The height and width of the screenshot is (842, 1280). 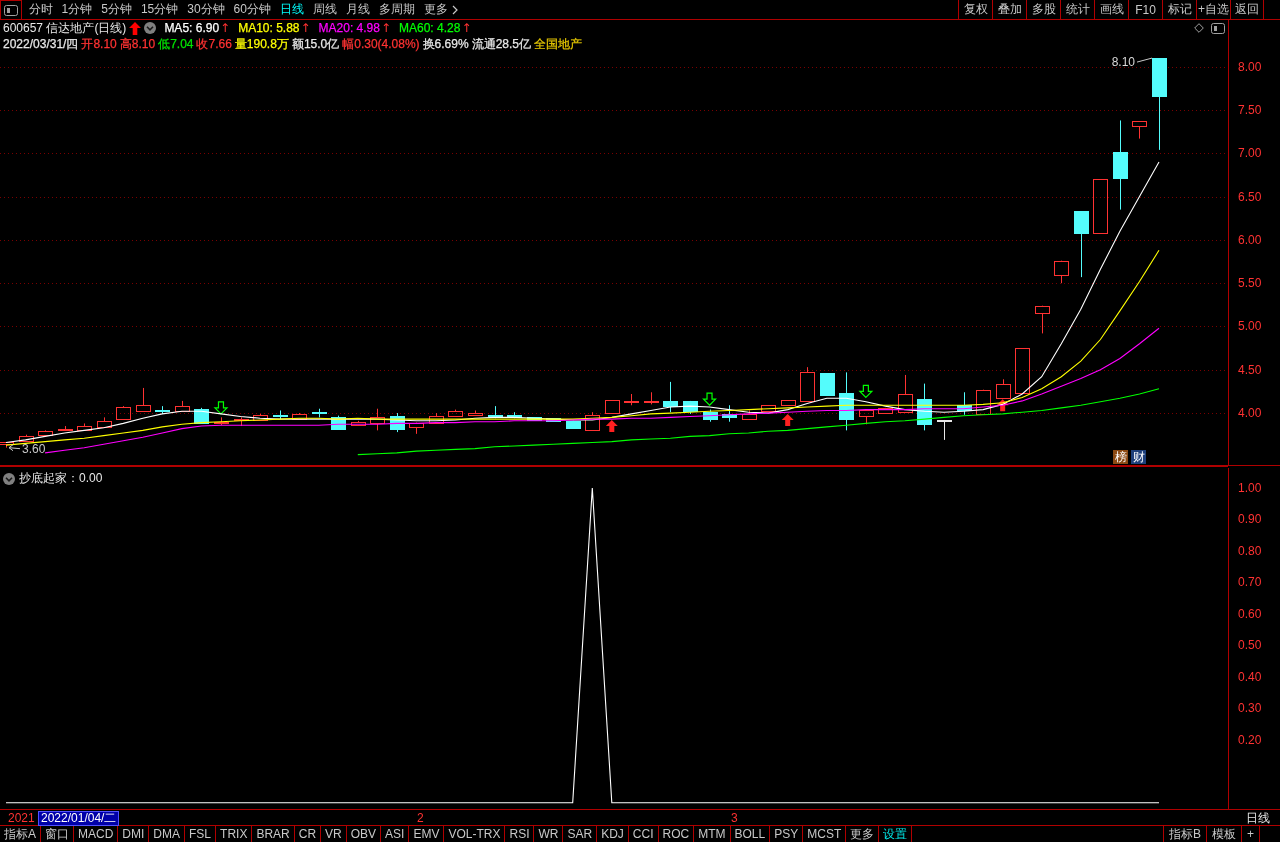 I want to click on date-axis-label: 2, so click(x=420, y=818).